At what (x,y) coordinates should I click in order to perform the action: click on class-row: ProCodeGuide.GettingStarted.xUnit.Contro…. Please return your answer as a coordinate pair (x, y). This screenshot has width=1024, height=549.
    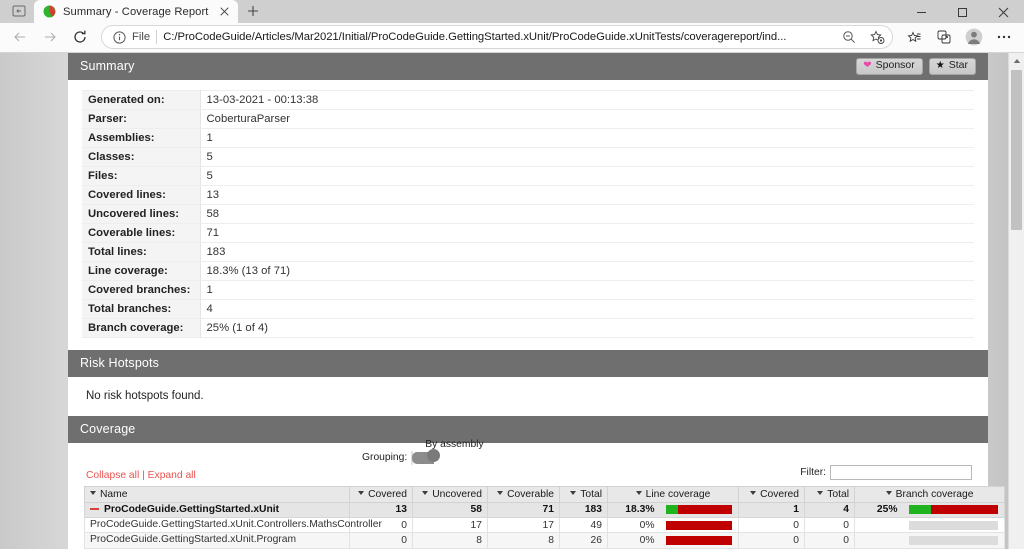
    Looking at the image, I should click on (545, 525).